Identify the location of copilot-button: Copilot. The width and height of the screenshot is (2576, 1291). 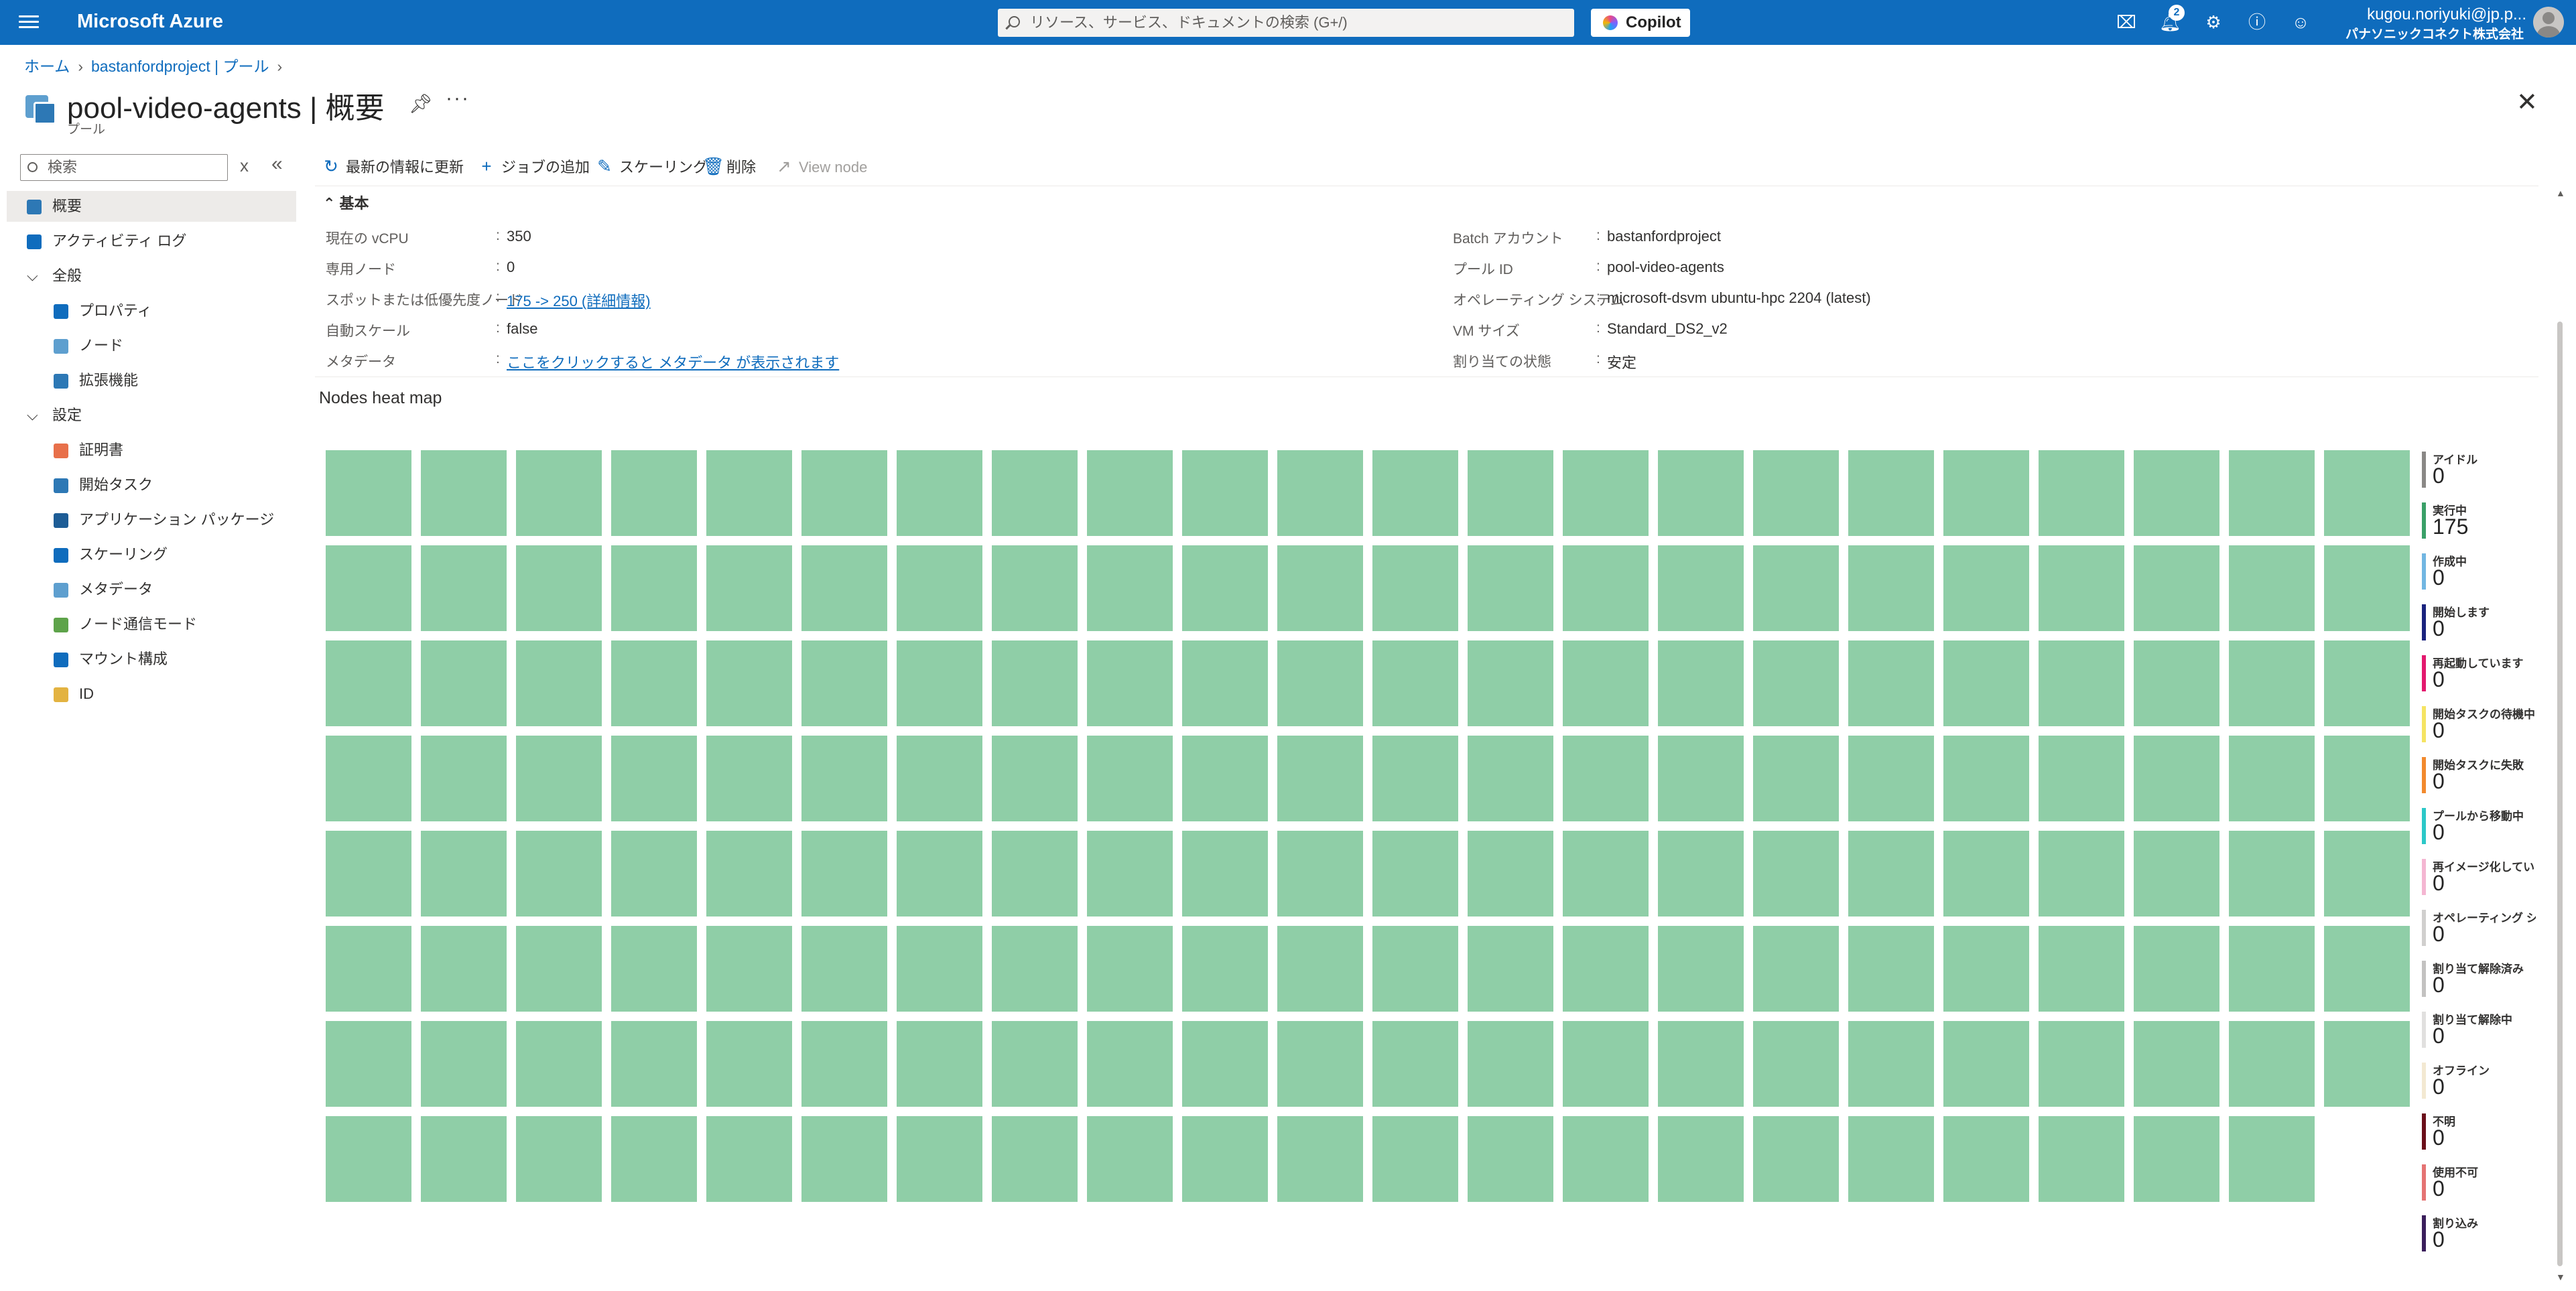
(1640, 23).